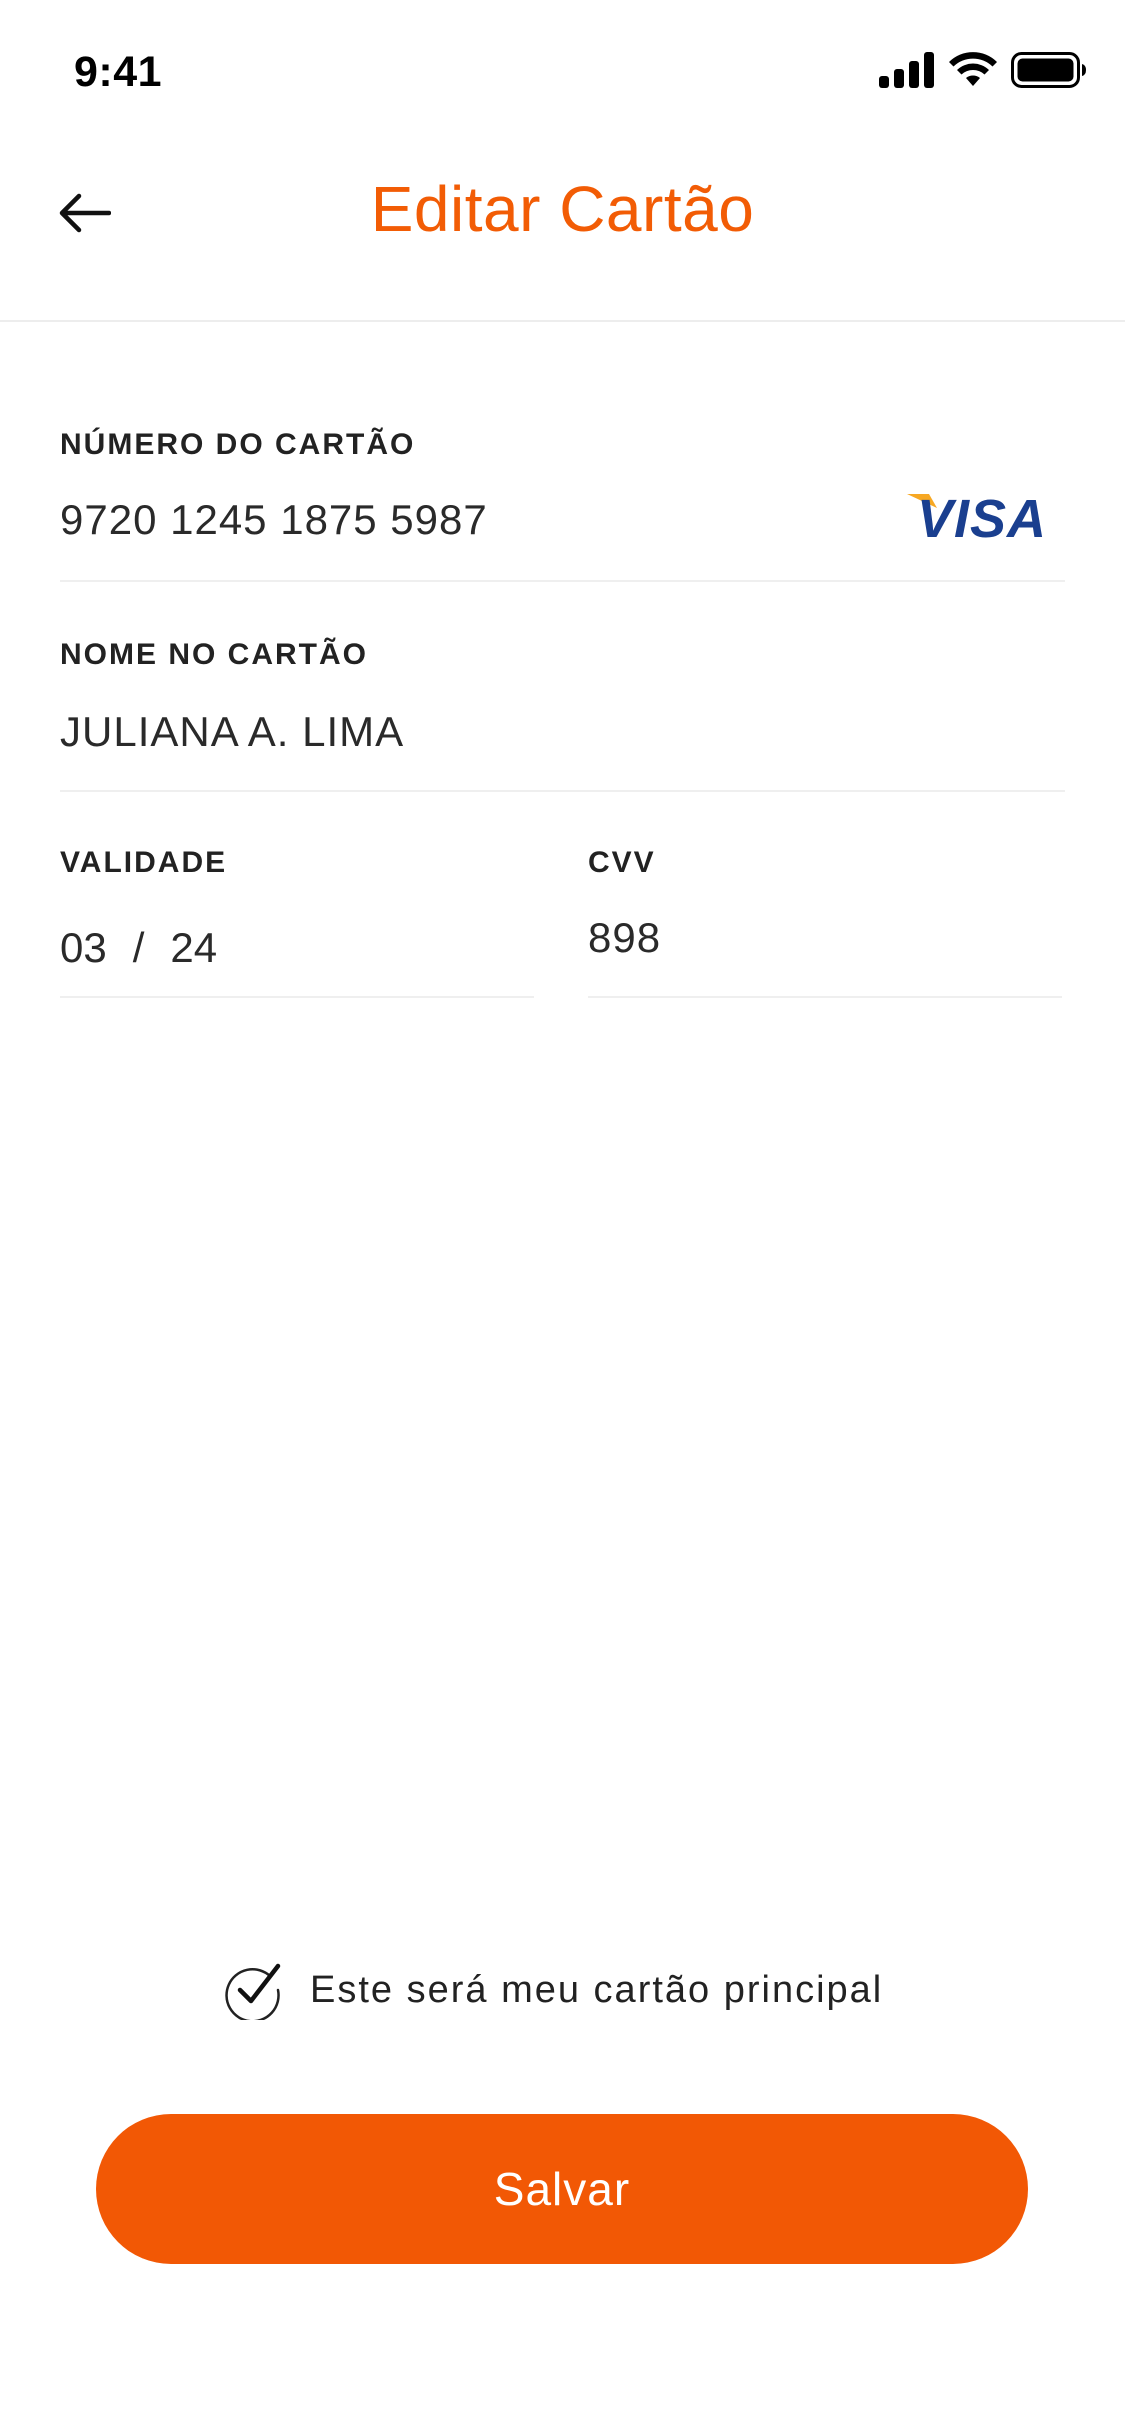 This screenshot has width=1125, height=2436. I want to click on status-icons, so click(983, 70).